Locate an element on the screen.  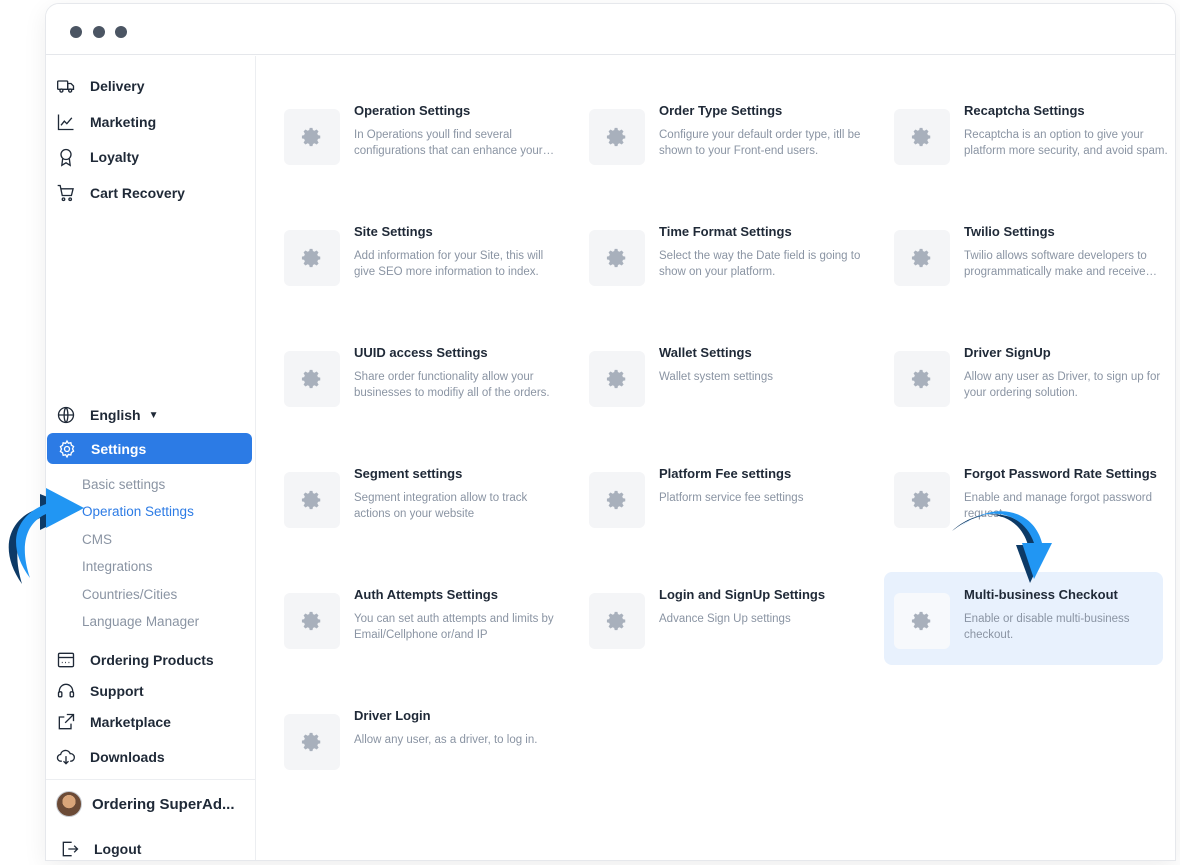
sidebar-item-cart-recovery: Cart Recovery is located at coordinates (120, 193).